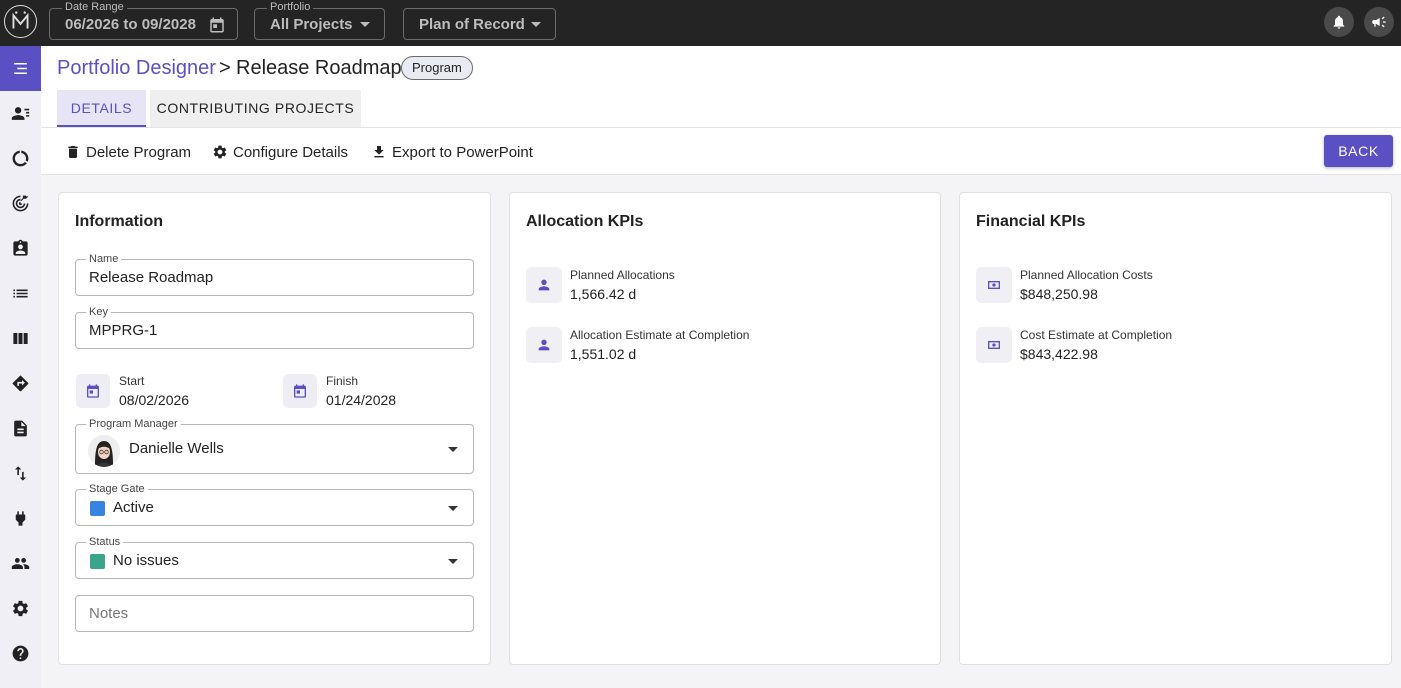  I want to click on sidebar-item-menu, so click(20, 68).